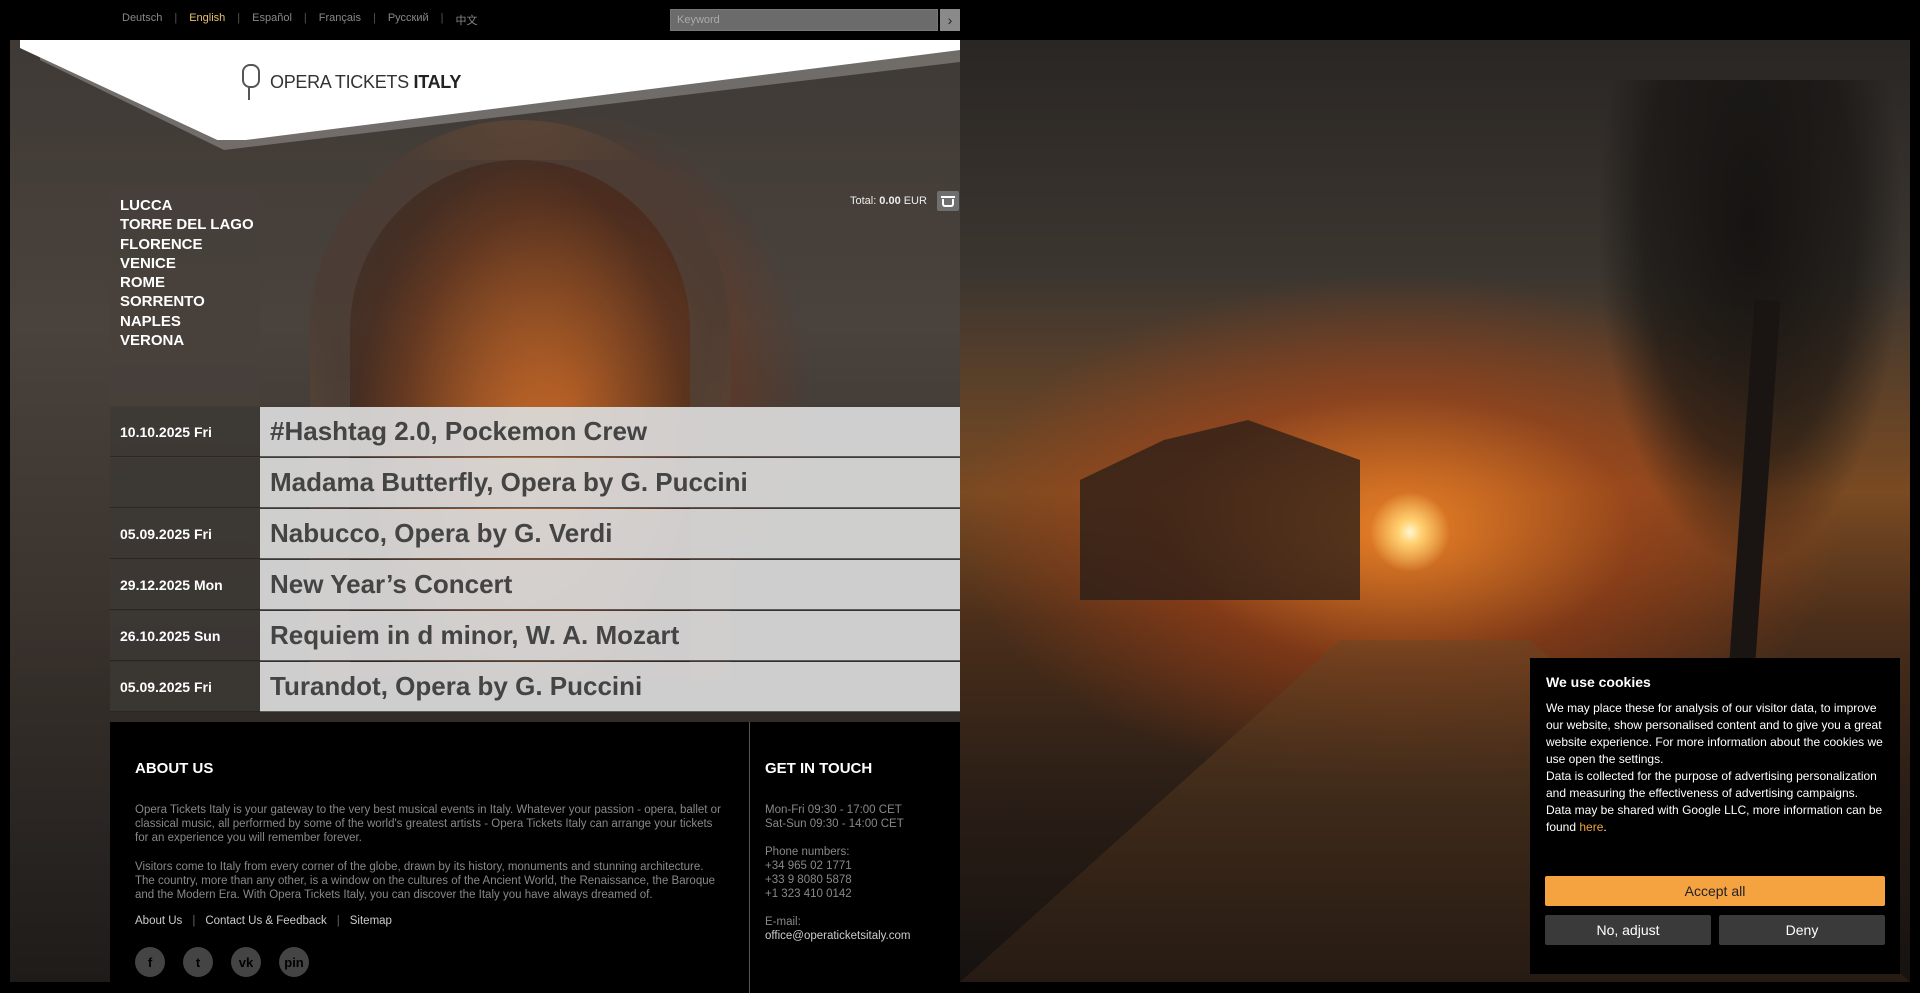 This screenshot has width=1920, height=993. Describe the element at coordinates (185, 636) in the screenshot. I see `event-date: 26.10.2025 Sun` at that location.